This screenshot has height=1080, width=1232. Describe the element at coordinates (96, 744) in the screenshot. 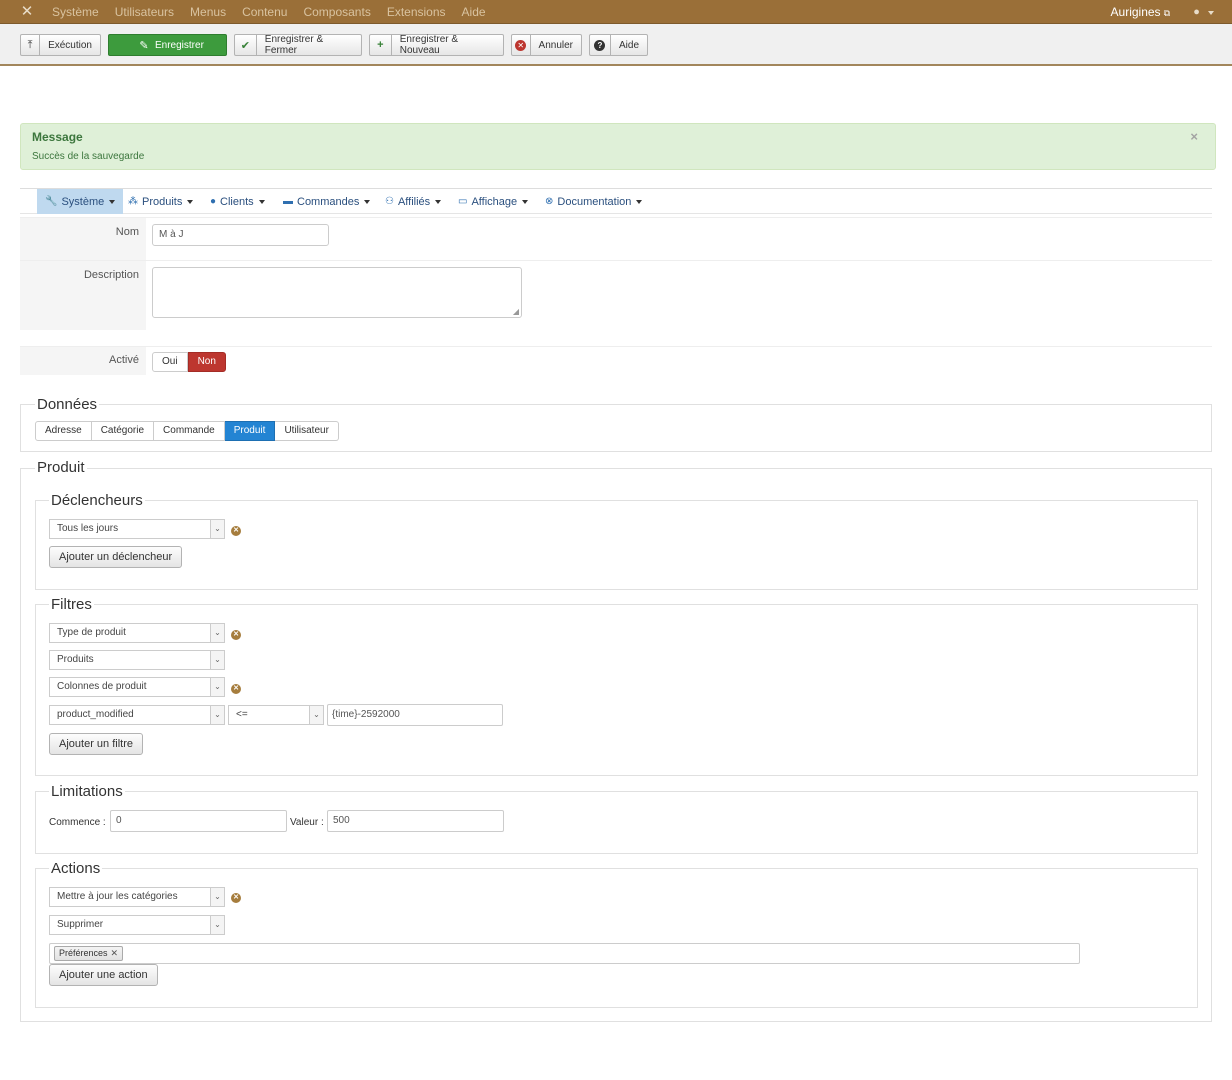

I see `add-filter-button: Ajouter un filtre` at that location.